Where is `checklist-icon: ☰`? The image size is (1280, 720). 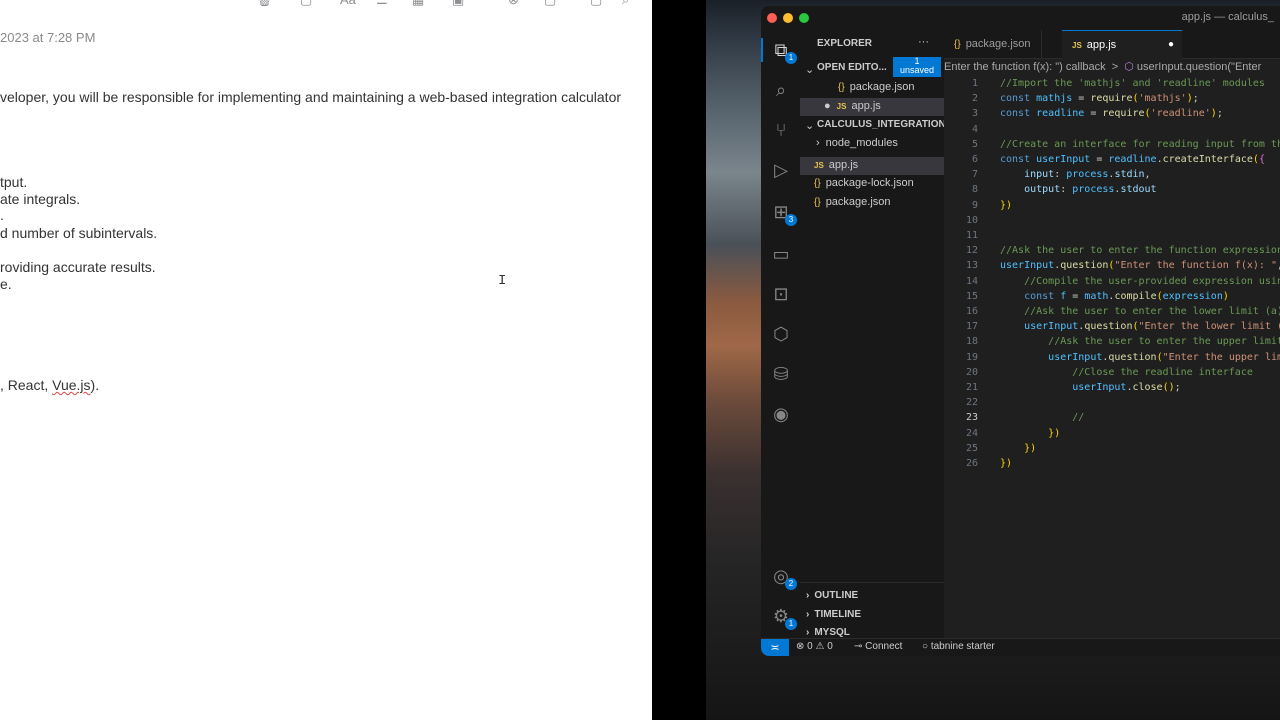 checklist-icon: ☰ is located at coordinates (382, 4).